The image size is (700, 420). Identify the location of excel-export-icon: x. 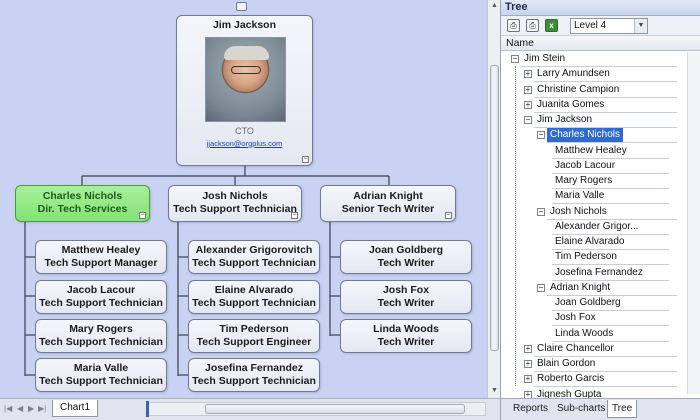
(551, 25).